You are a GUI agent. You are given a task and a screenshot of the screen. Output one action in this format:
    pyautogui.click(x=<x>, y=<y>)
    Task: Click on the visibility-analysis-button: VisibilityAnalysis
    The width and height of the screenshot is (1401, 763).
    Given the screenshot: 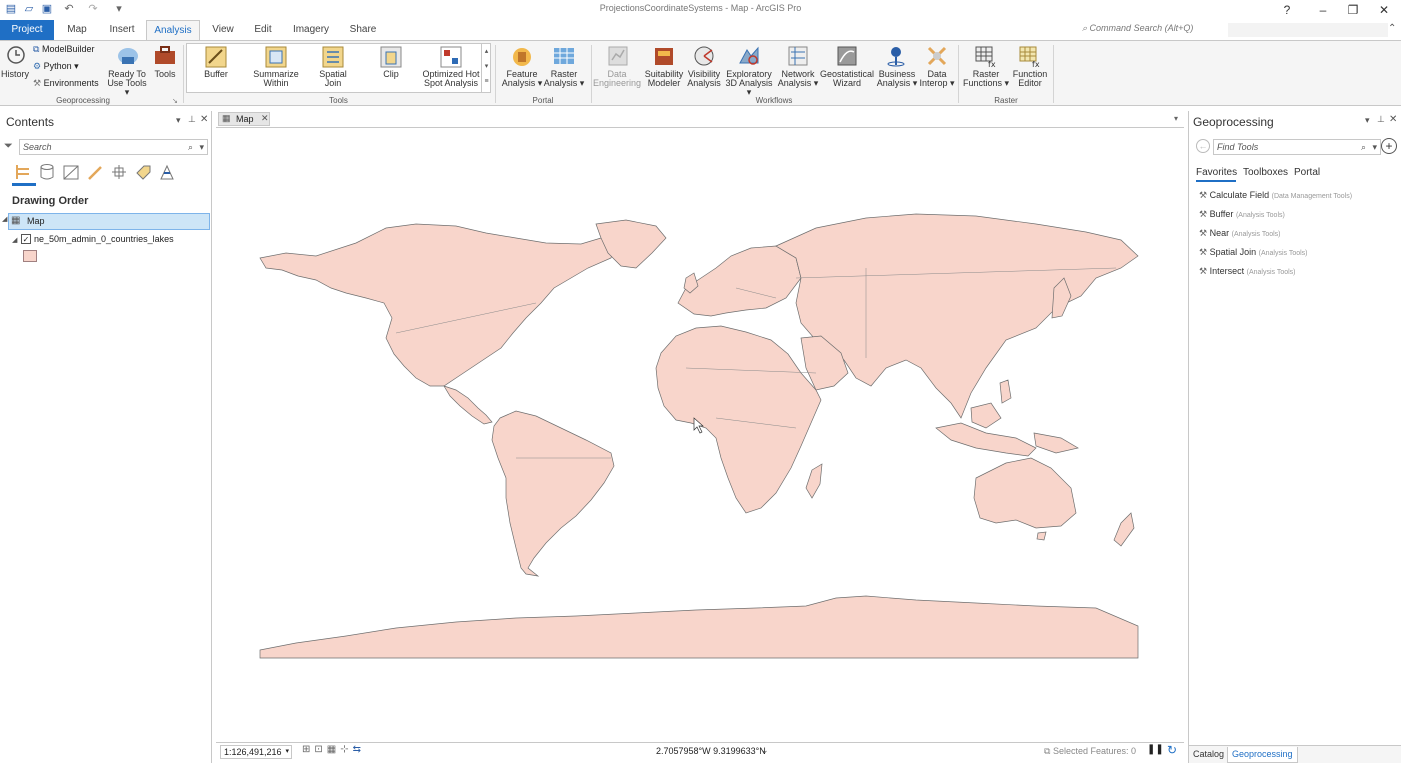 What is the action you would take?
    pyautogui.click(x=704, y=79)
    